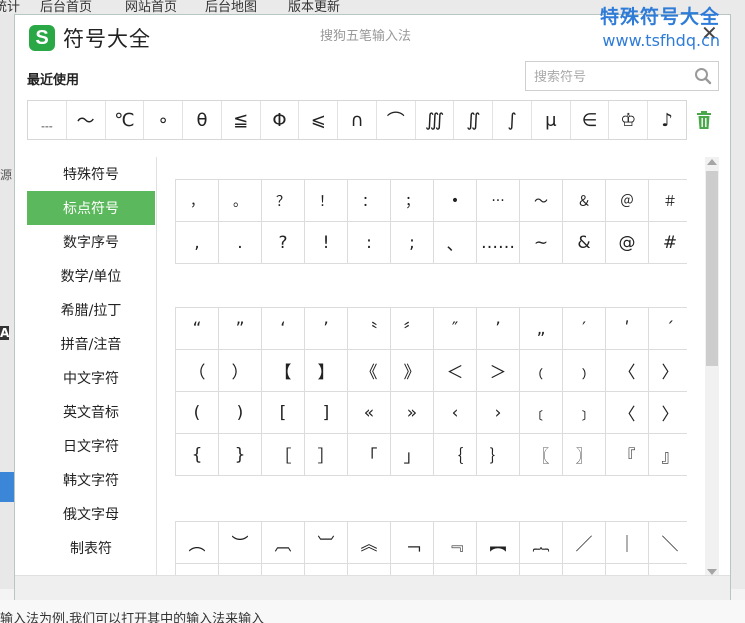  What do you see at coordinates (667, 569) in the screenshot?
I see `symbol-cell: ˋ` at bounding box center [667, 569].